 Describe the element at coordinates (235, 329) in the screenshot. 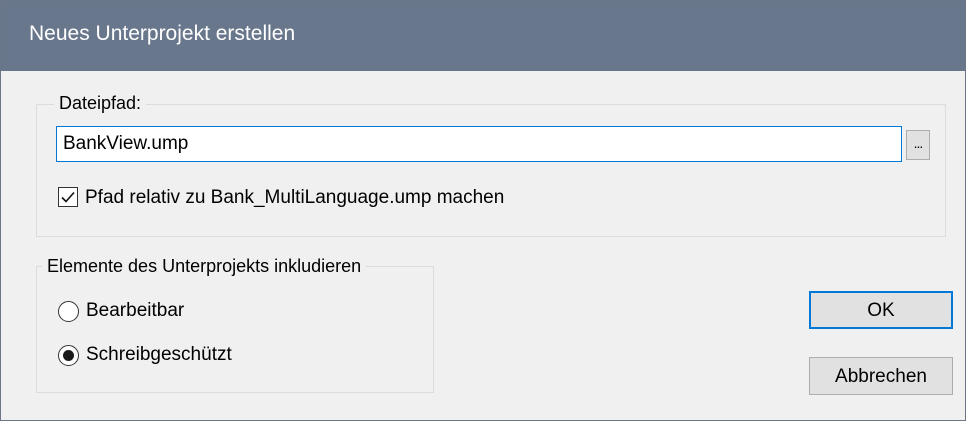

I see `subproject-elements-group` at that location.